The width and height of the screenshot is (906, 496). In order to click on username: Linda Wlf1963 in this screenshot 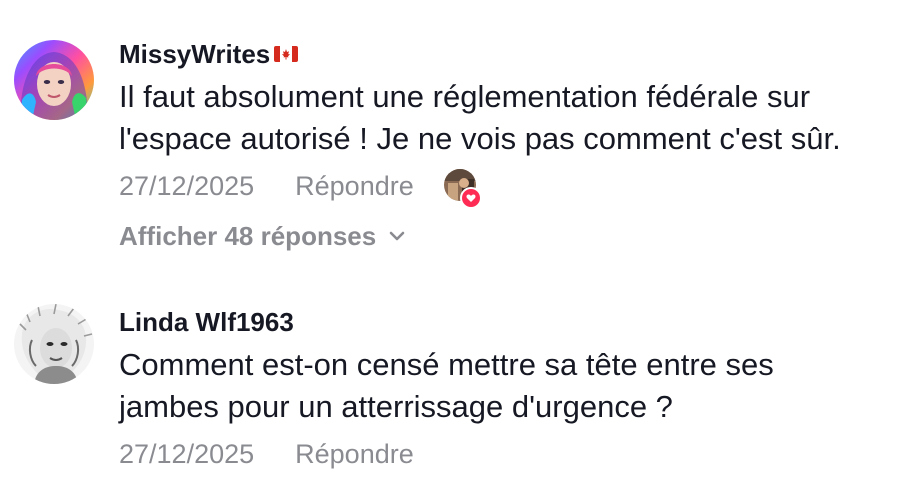, I will do `click(507, 322)`.